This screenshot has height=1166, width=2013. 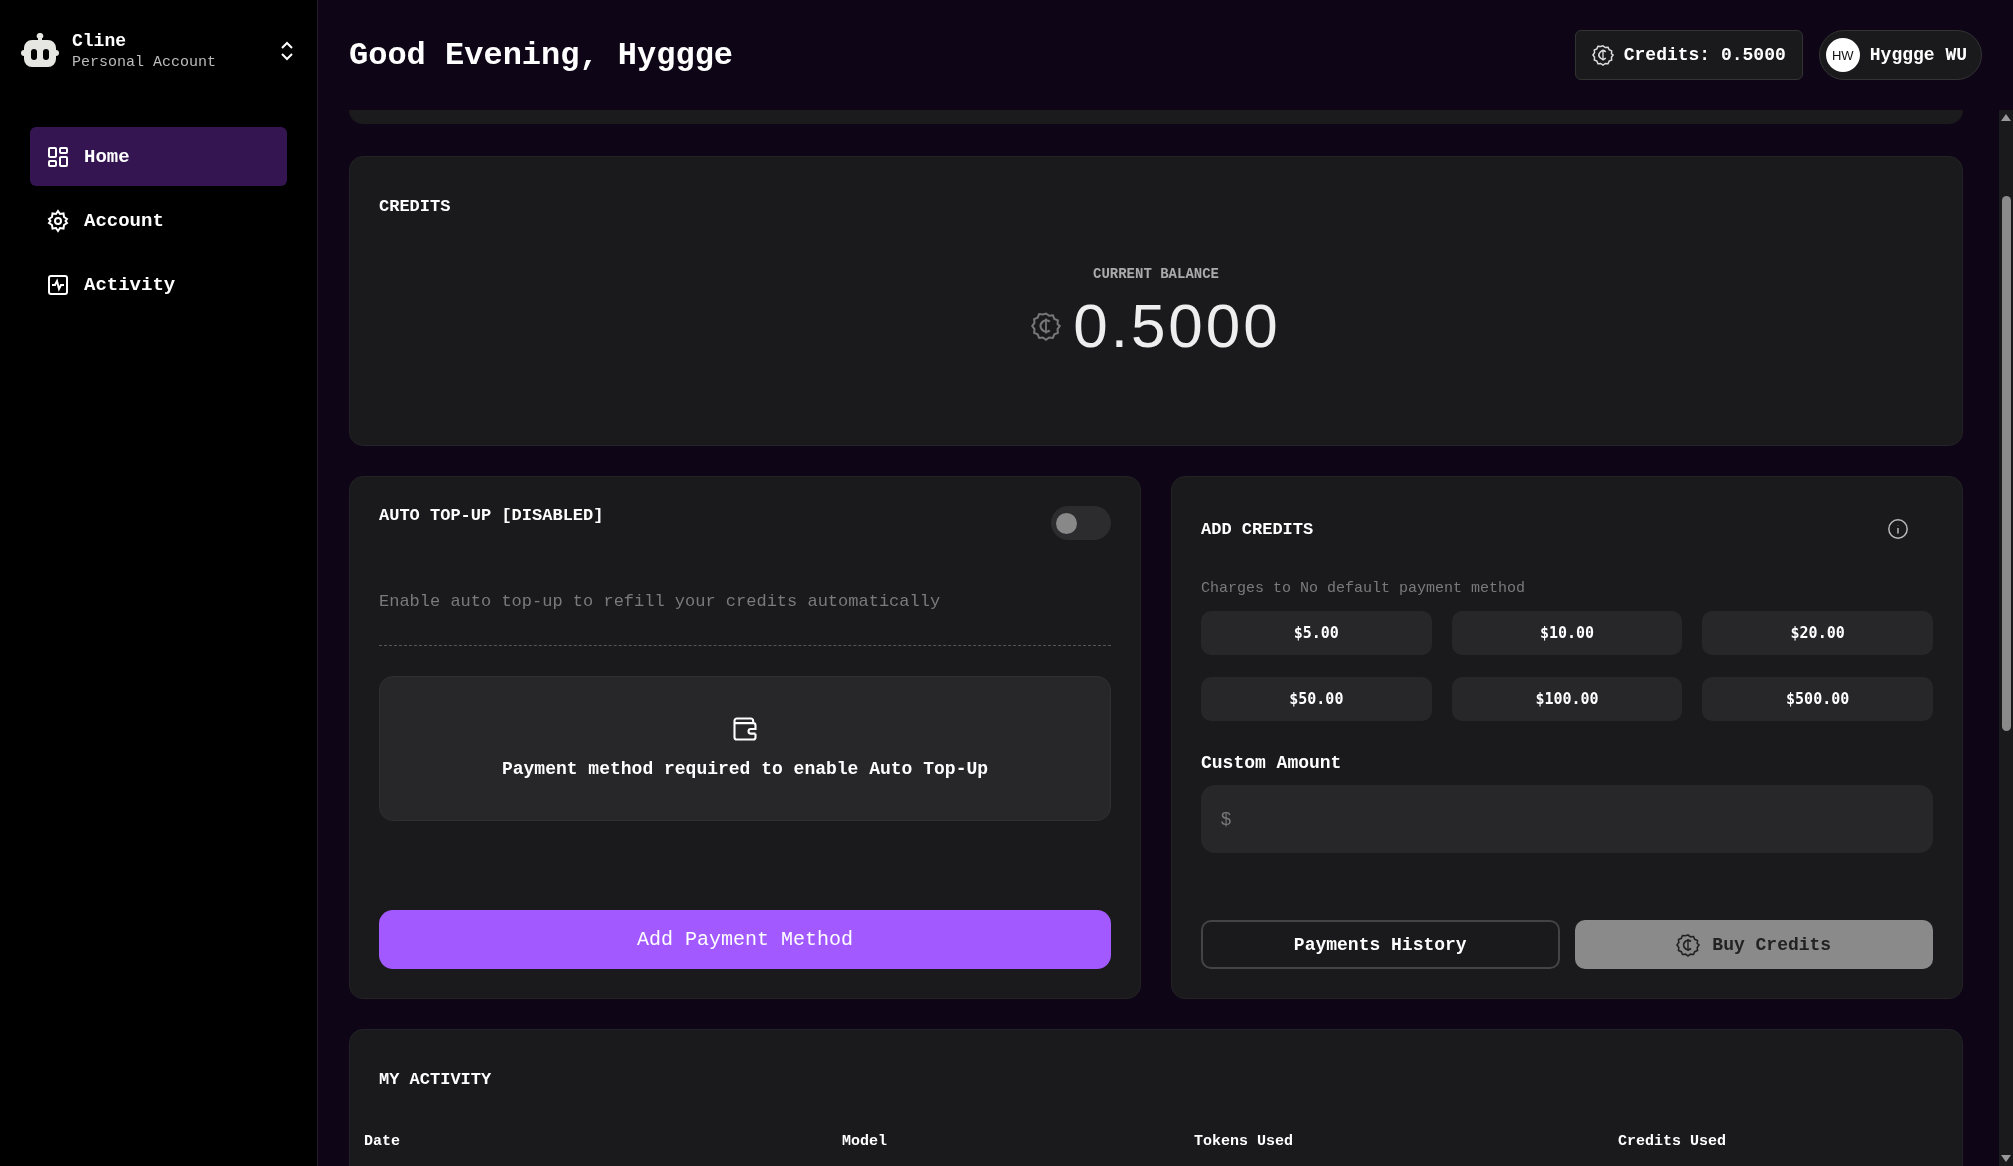 I want to click on nav-item: Home, so click(x=158, y=156).